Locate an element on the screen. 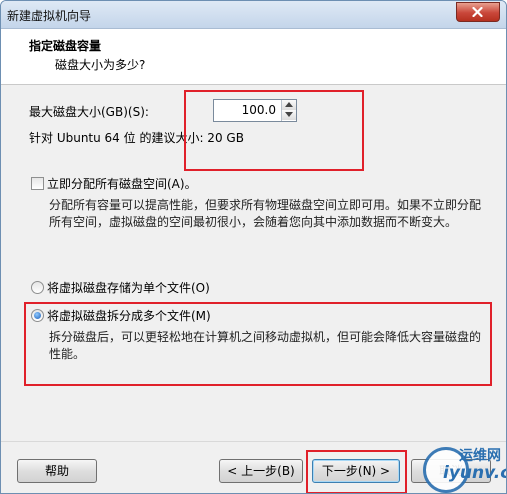 This screenshot has height=494, width=507. page-subtitle: 磁盘大小为多少? is located at coordinates (100, 65).